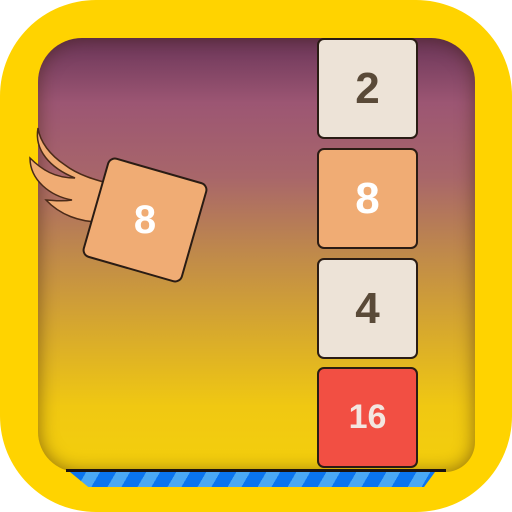  I want to click on stack-tile-4: 4, so click(367, 308).